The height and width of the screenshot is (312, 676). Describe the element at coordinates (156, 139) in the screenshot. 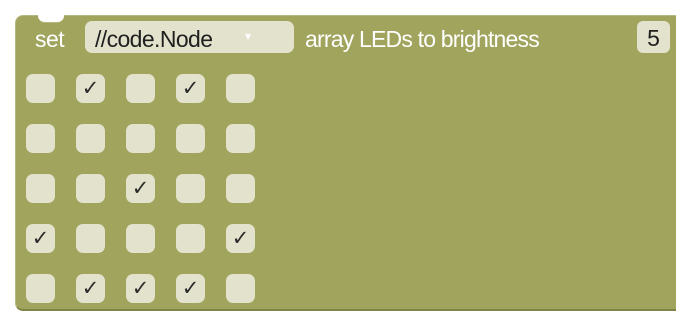

I see `led-row` at that location.